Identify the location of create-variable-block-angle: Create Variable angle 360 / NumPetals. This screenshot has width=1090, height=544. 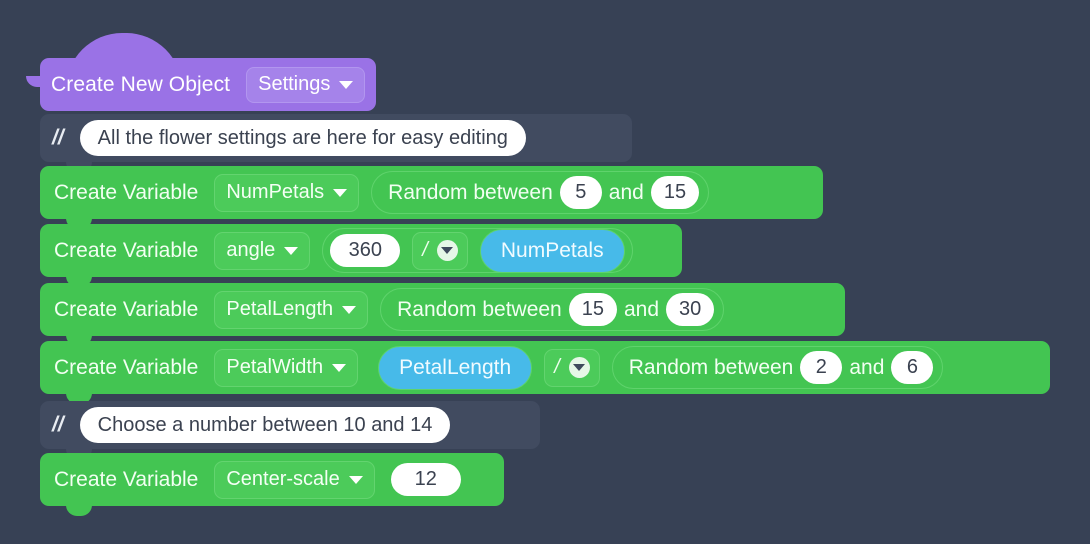
(361, 250).